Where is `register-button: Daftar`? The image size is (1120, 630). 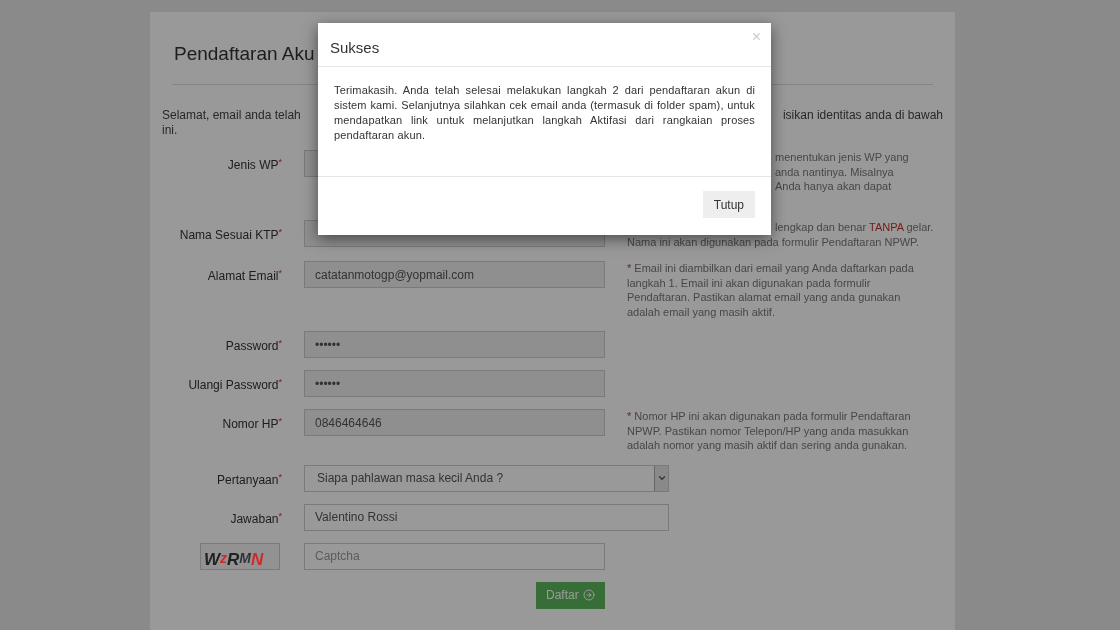 register-button: Daftar is located at coordinates (570, 595).